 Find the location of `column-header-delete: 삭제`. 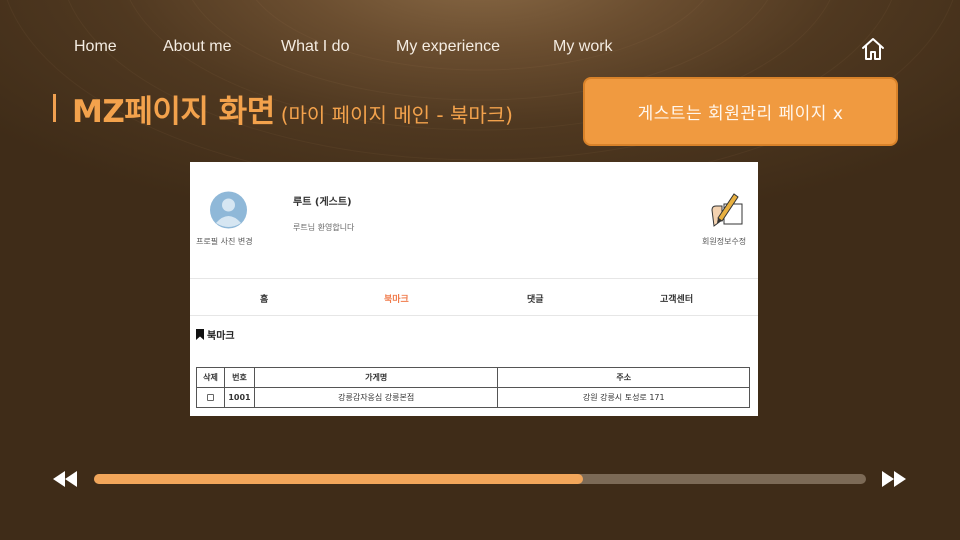

column-header-delete: 삭제 is located at coordinates (210, 377).